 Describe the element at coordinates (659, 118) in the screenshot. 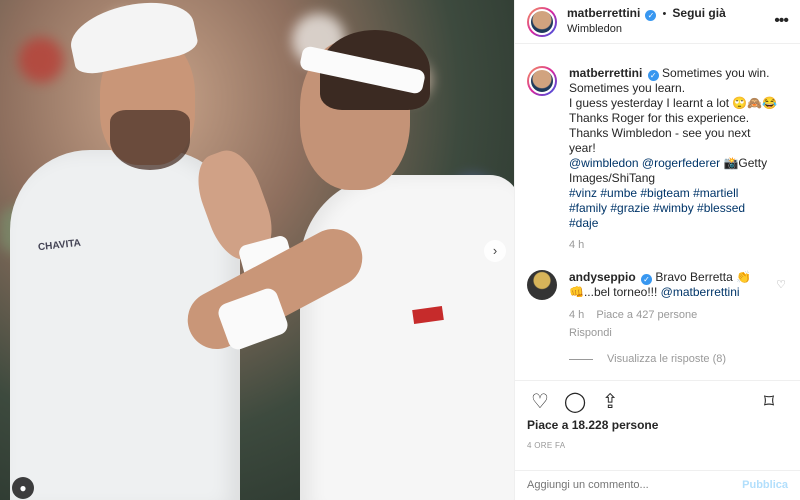

I see `caption-line: Thanks Roger for this experience.` at that location.